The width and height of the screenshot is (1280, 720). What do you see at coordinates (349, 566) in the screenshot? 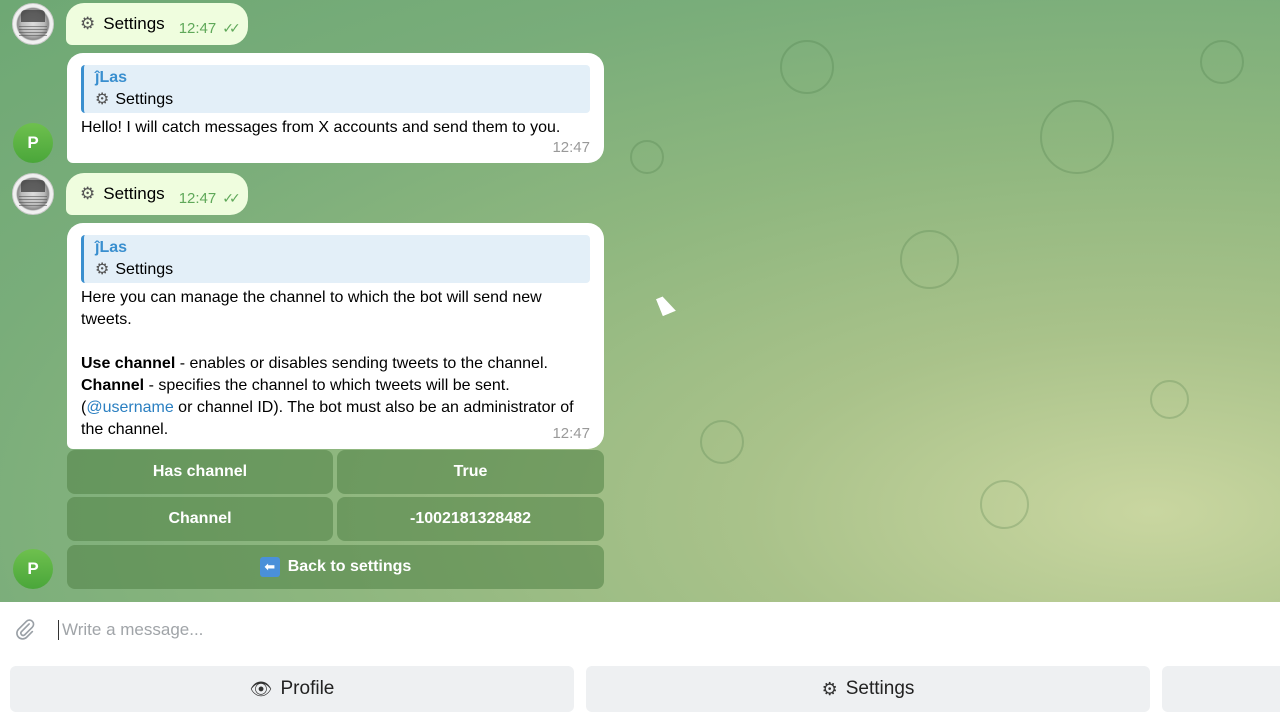
I see `back-to-settings-label: Back to settings` at bounding box center [349, 566].